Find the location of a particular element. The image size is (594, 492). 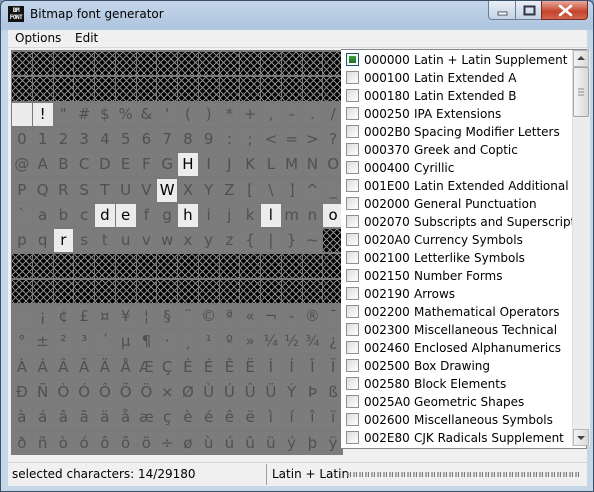

range-list-item: 001E00 Latin Extended Additional is located at coordinates (456, 186).